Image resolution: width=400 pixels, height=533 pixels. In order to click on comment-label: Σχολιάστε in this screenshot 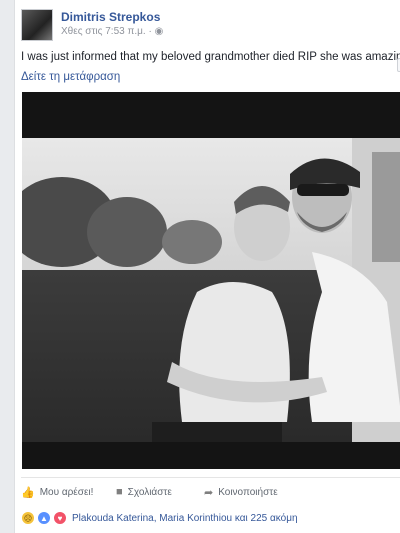, I will do `click(149, 492)`.